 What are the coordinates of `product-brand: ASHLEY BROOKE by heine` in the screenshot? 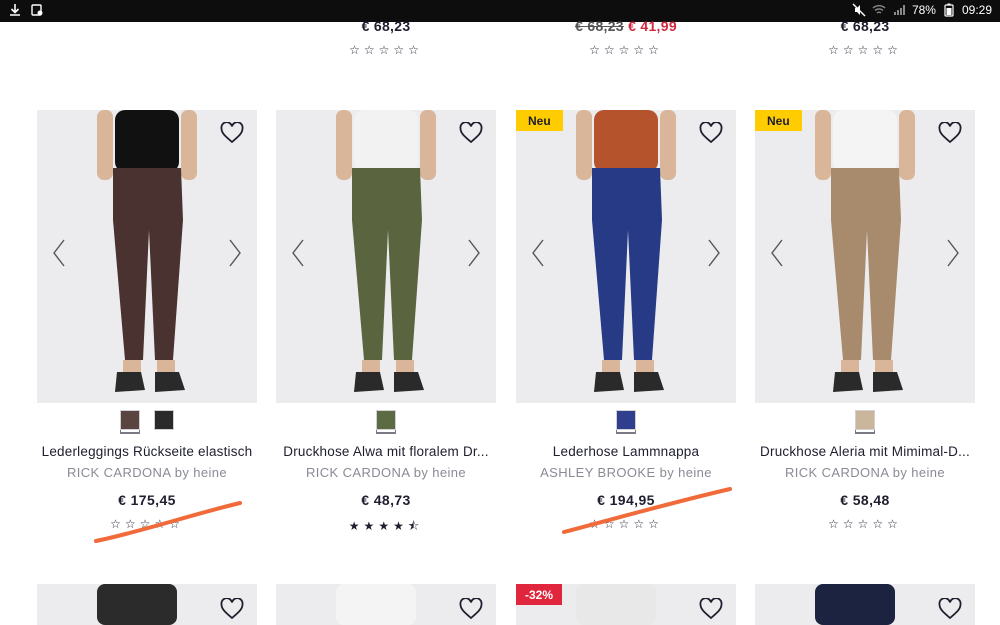 It's located at (626, 472).